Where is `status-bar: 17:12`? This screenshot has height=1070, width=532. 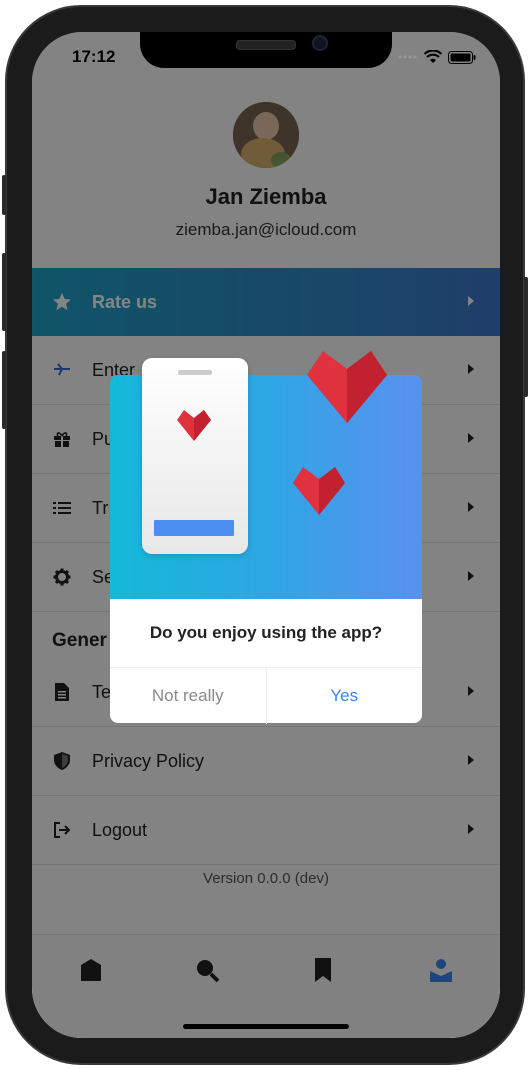
status-bar: 17:12 is located at coordinates (266, 59).